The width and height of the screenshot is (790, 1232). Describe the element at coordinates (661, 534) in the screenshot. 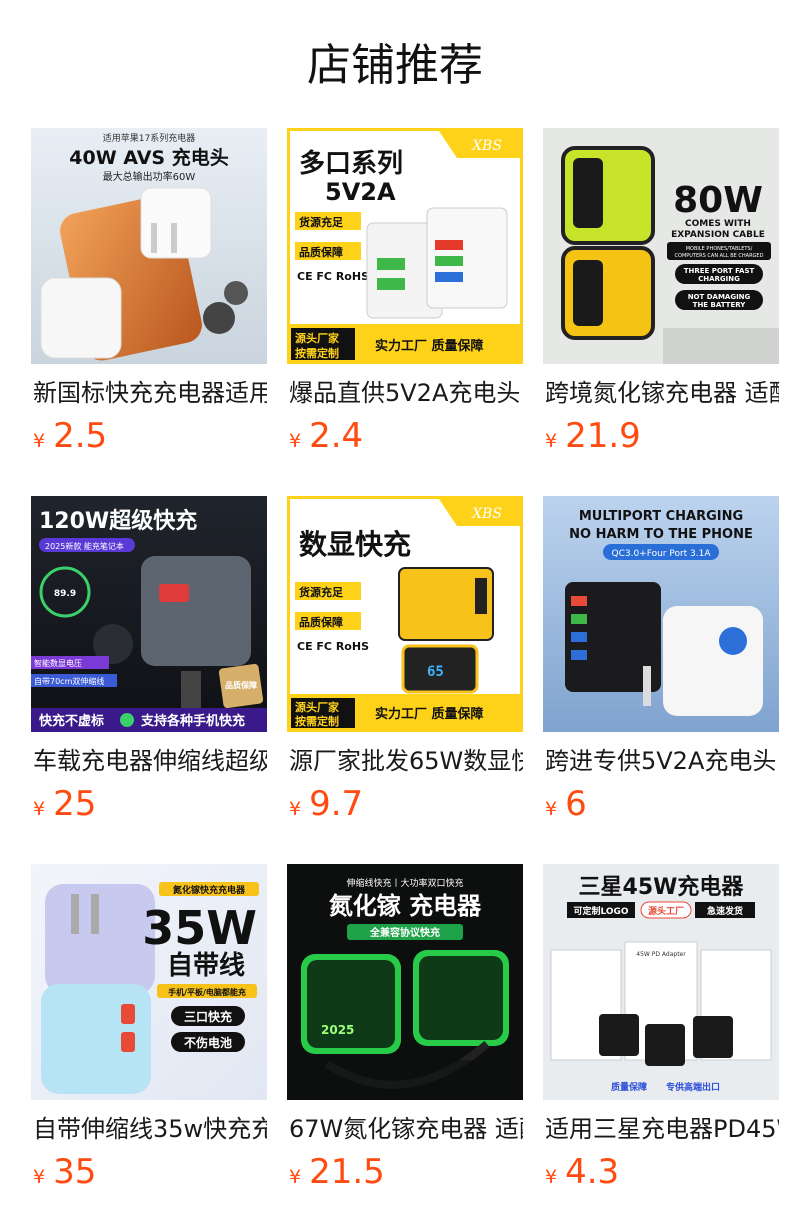

I see `image-text: NO HARM TO THE PHONE` at that location.